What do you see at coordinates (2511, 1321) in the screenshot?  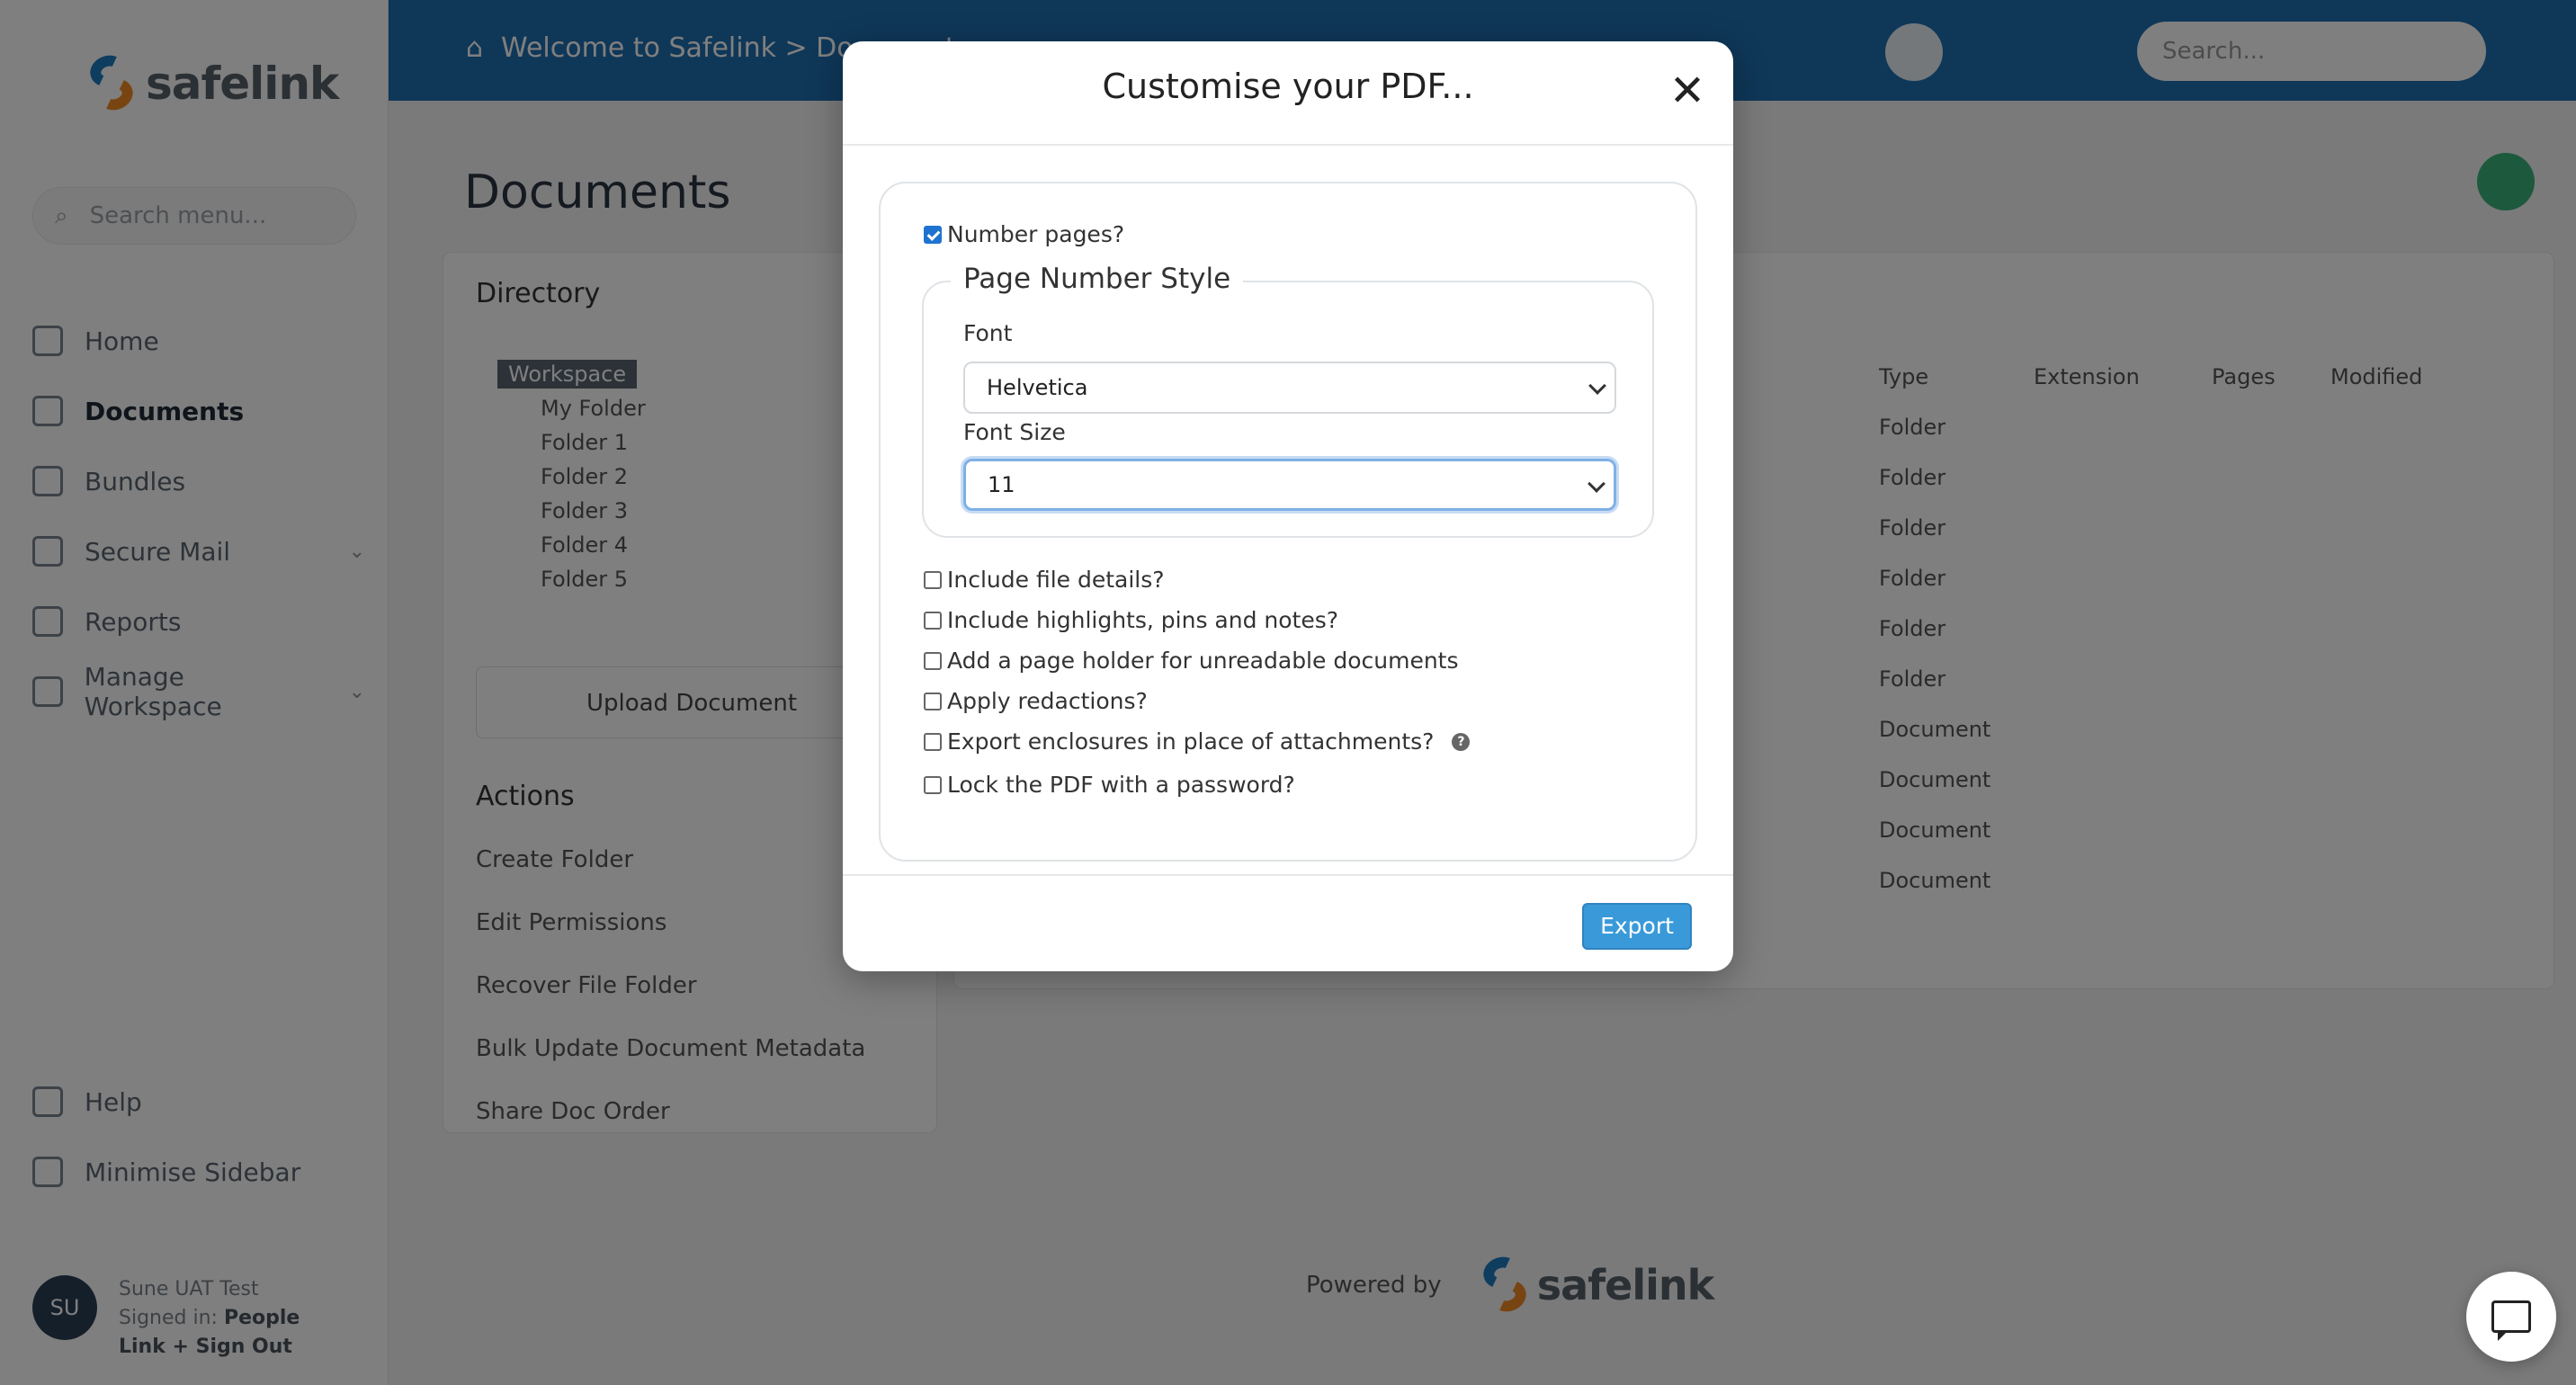 I see `chat-icon` at bounding box center [2511, 1321].